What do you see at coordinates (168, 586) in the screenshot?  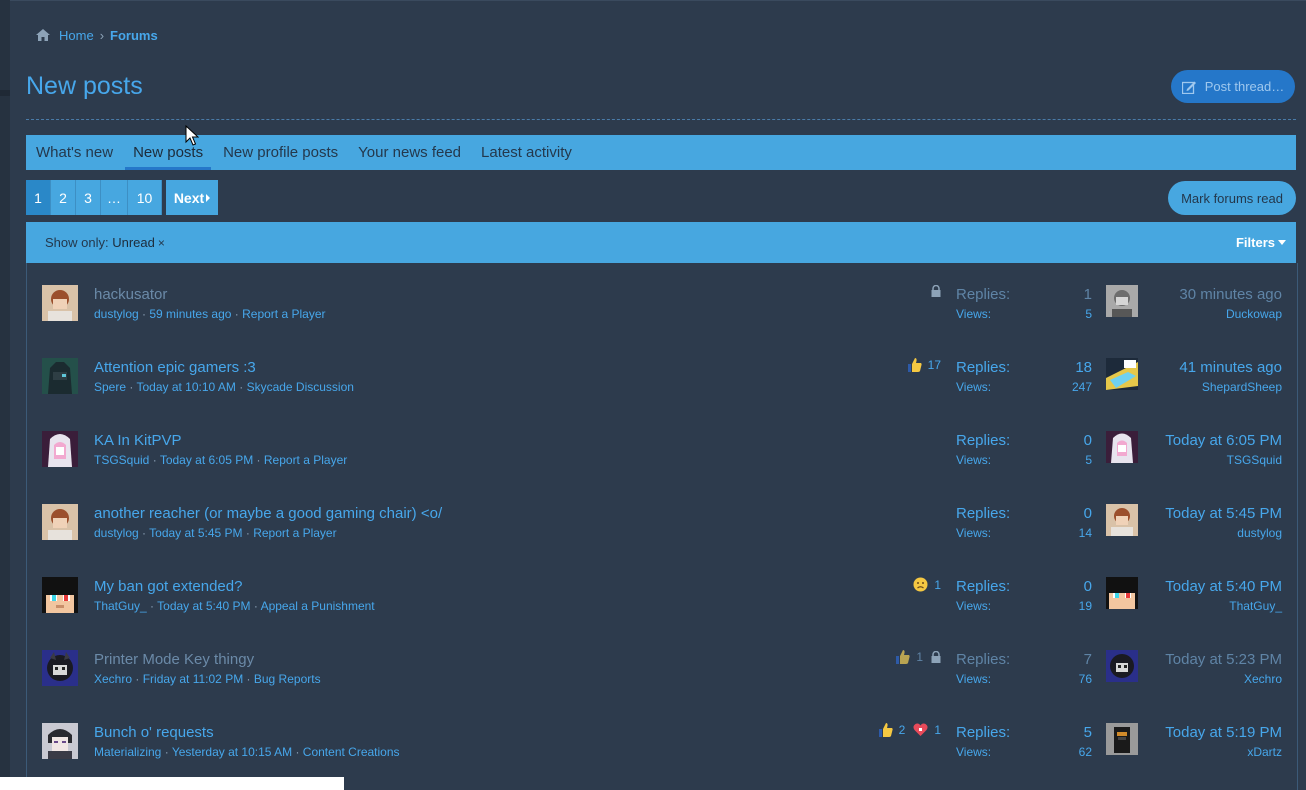 I see `thread-title: My ban got extended?` at bounding box center [168, 586].